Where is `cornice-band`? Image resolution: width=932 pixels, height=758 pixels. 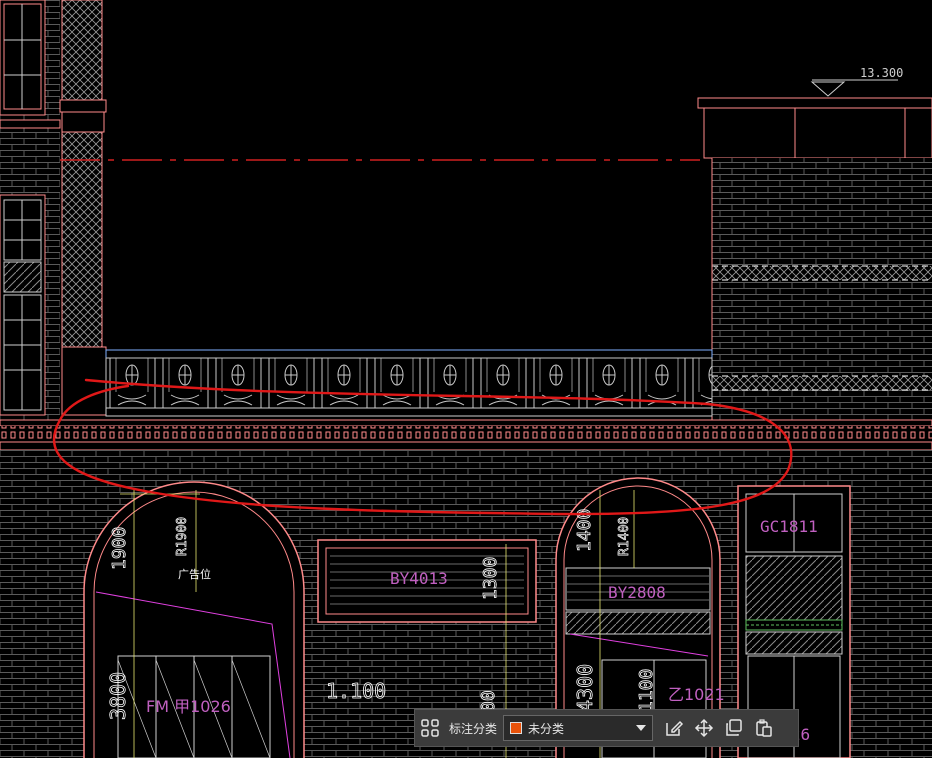 cornice-band is located at coordinates (466, 435).